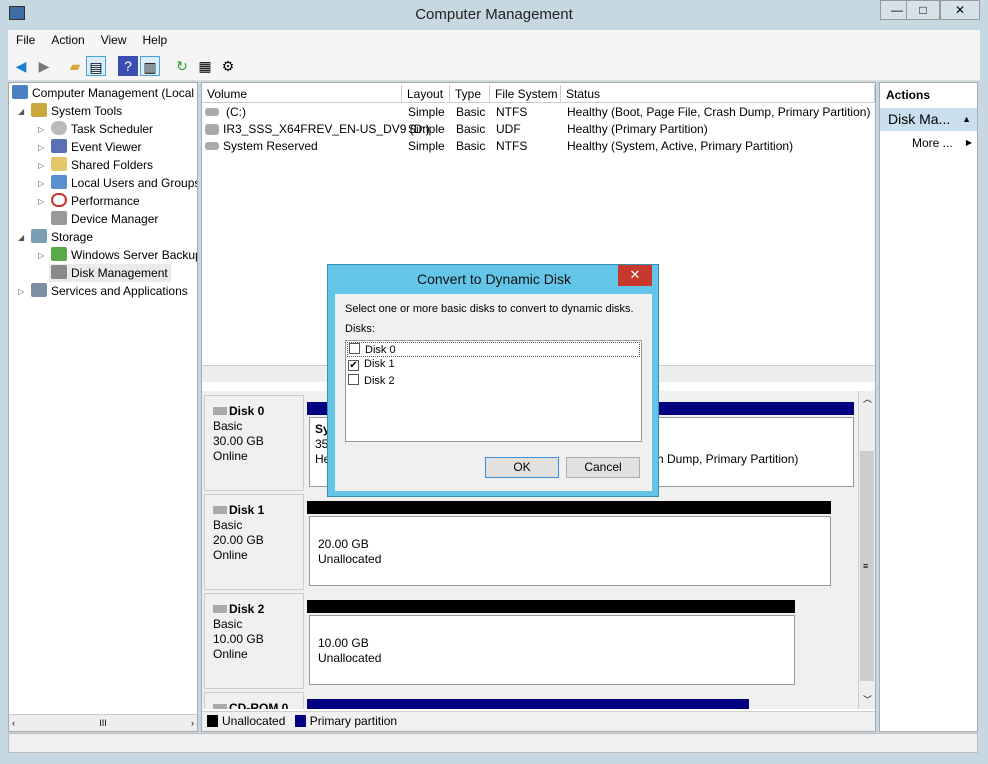 The image size is (988, 764). Describe the element at coordinates (966, 119) in the screenshot. I see `collapse-up-icon: ▲` at that location.